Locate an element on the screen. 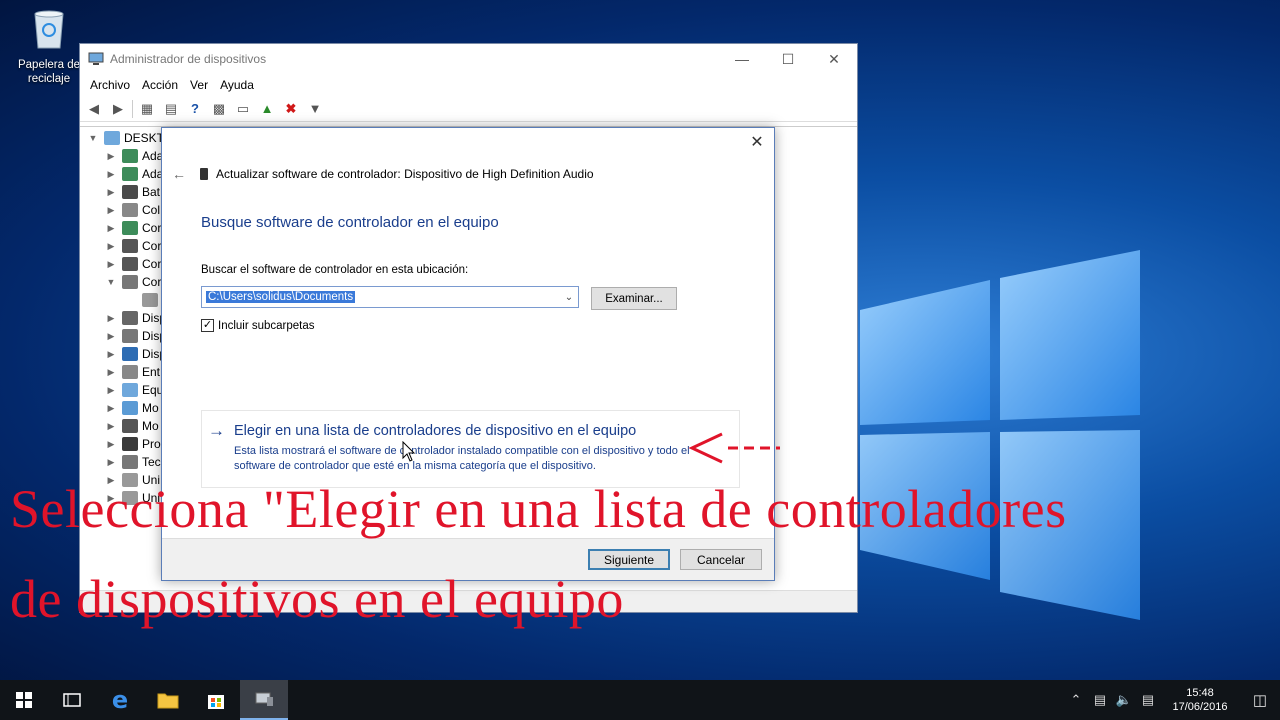  toolbar-separator is located at coordinates (132, 108).